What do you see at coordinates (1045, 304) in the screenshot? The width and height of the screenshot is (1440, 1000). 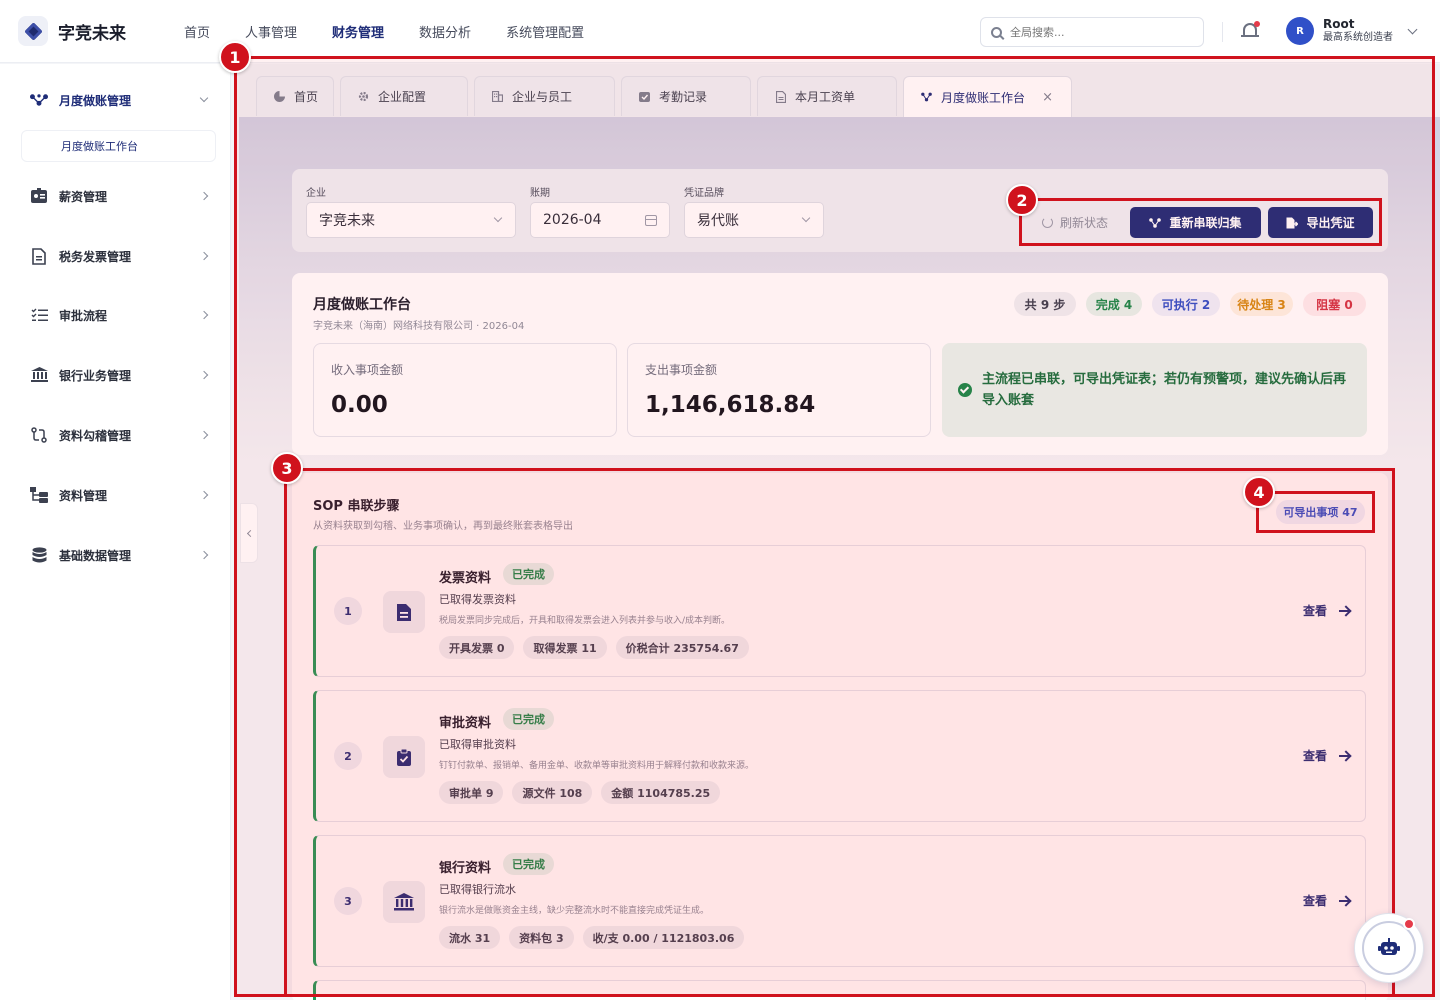 I see `pill-total: 共 9 步` at bounding box center [1045, 304].